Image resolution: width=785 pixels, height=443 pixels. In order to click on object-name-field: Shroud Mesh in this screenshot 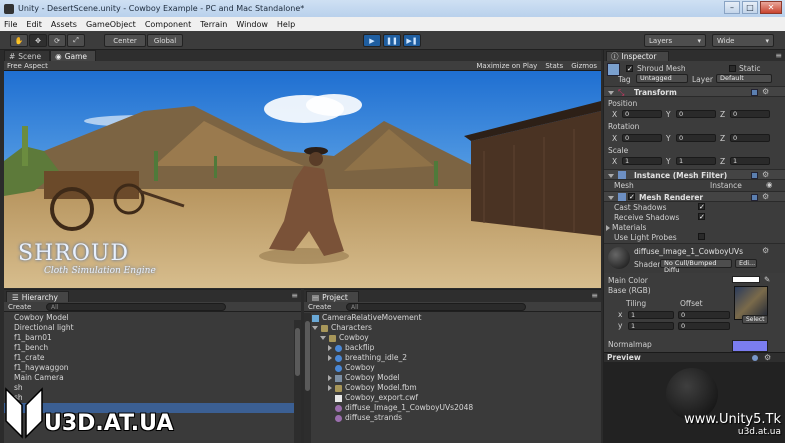, I will do `click(661, 68)`.